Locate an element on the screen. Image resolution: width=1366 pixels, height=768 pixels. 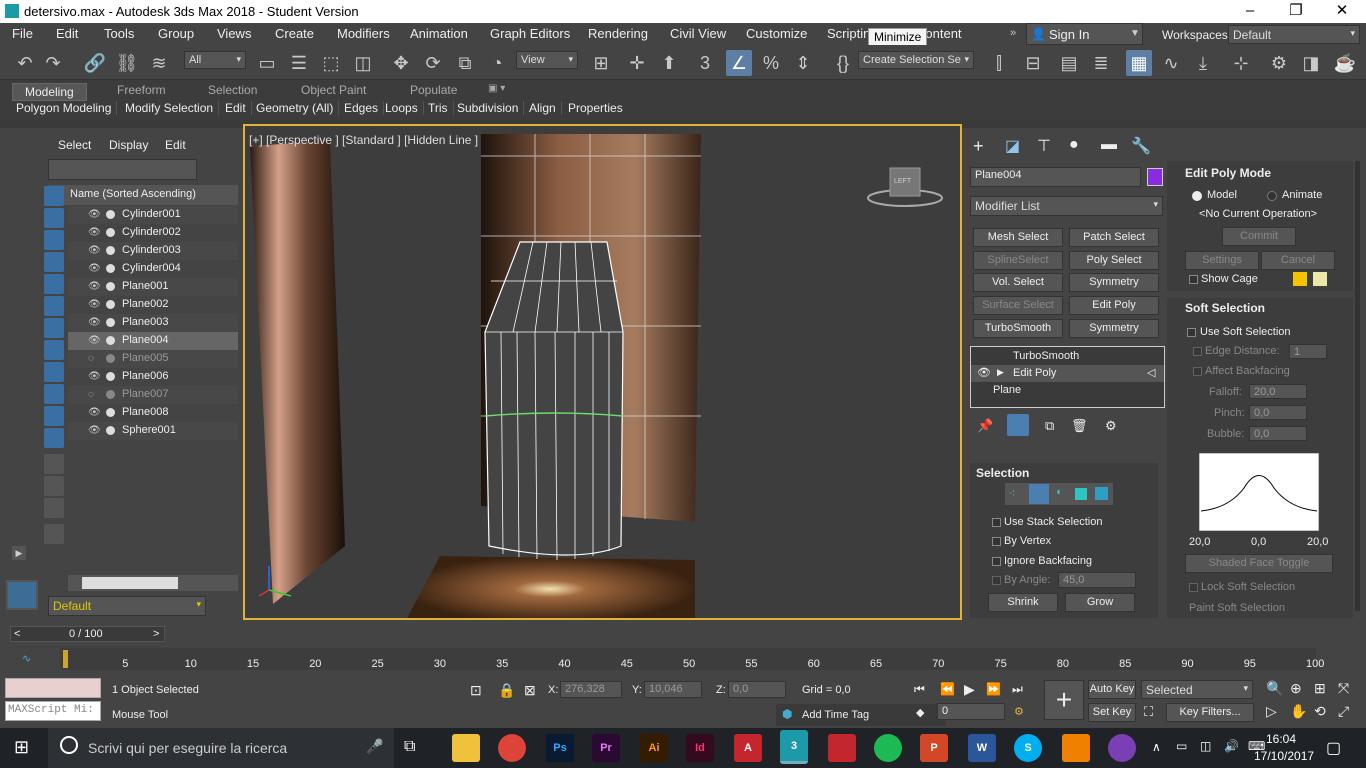
scale-icon: ⧉ is located at coordinates (465, 63).